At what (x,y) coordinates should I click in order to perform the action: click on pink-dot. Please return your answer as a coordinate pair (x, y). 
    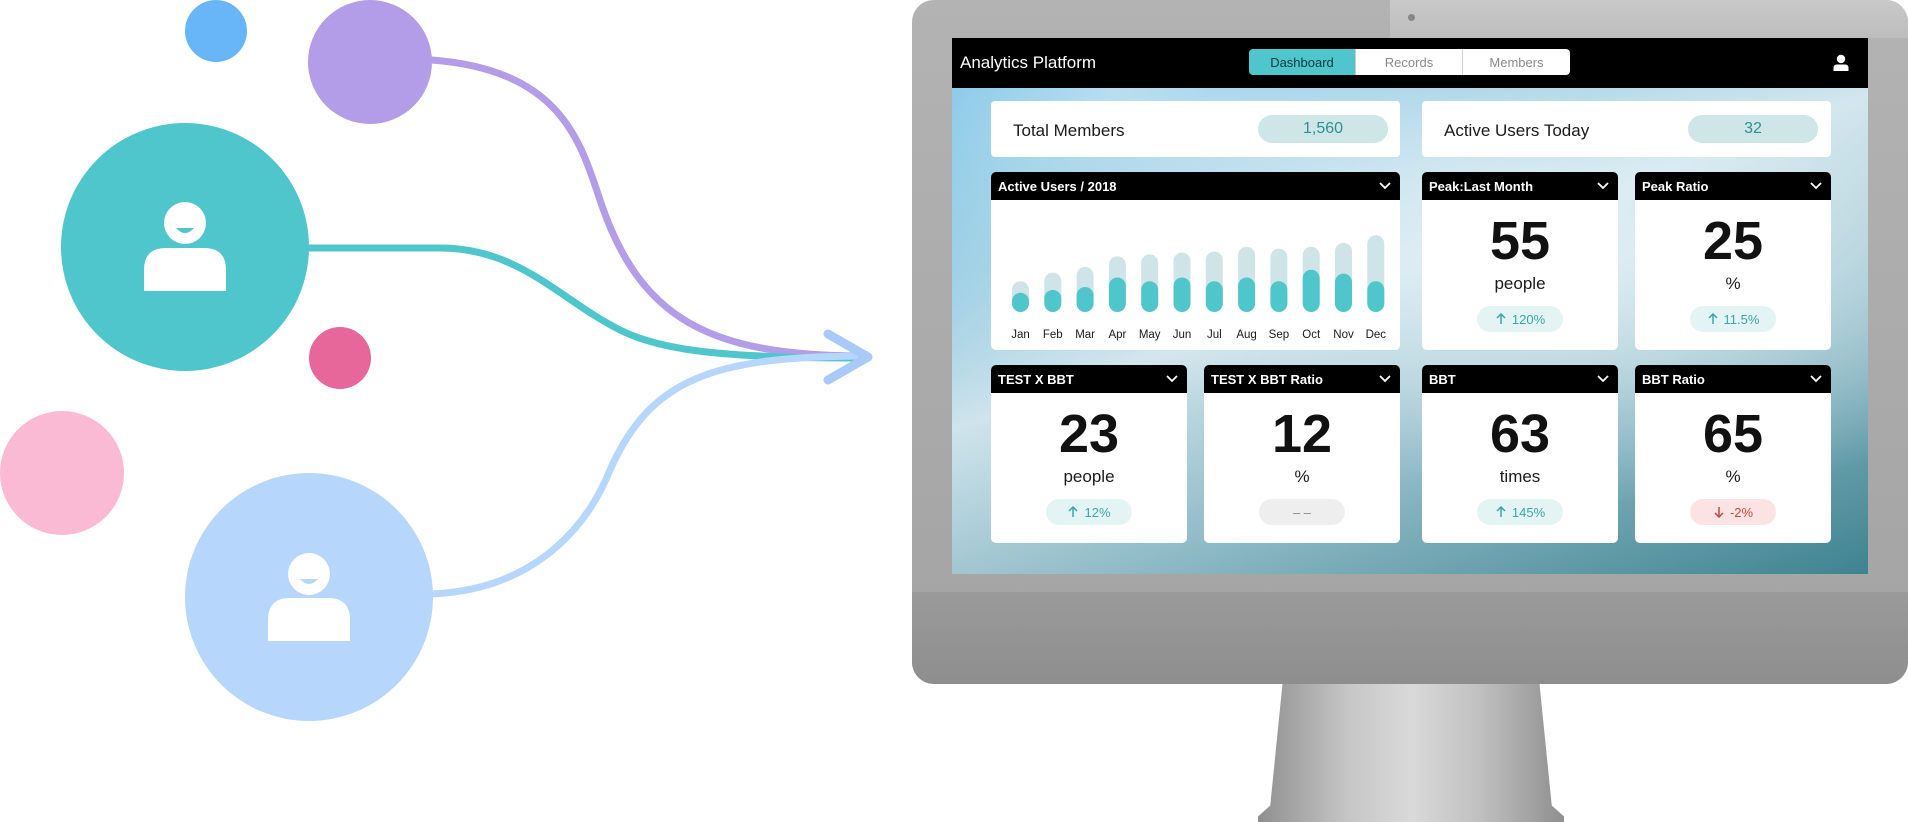
    Looking at the image, I should click on (340, 358).